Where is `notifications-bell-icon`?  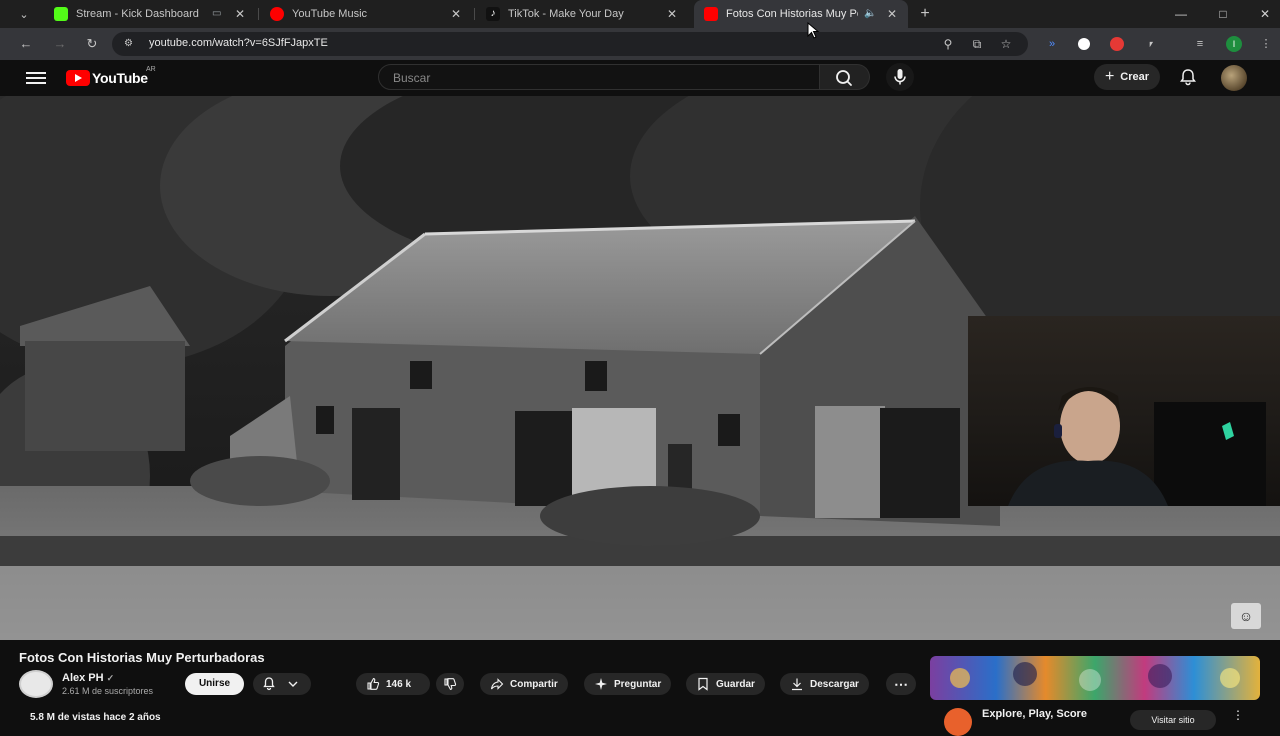
notifications-bell-icon is located at coordinates (1188, 77).